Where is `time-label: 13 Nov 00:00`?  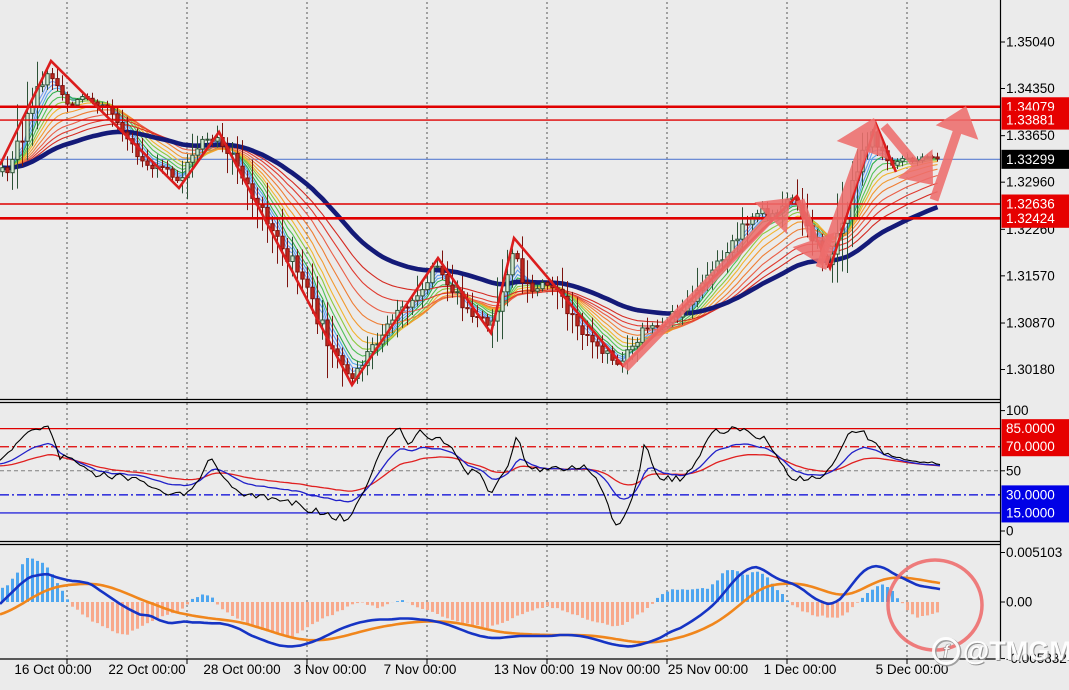
time-label: 13 Nov 00:00 is located at coordinates (534, 669).